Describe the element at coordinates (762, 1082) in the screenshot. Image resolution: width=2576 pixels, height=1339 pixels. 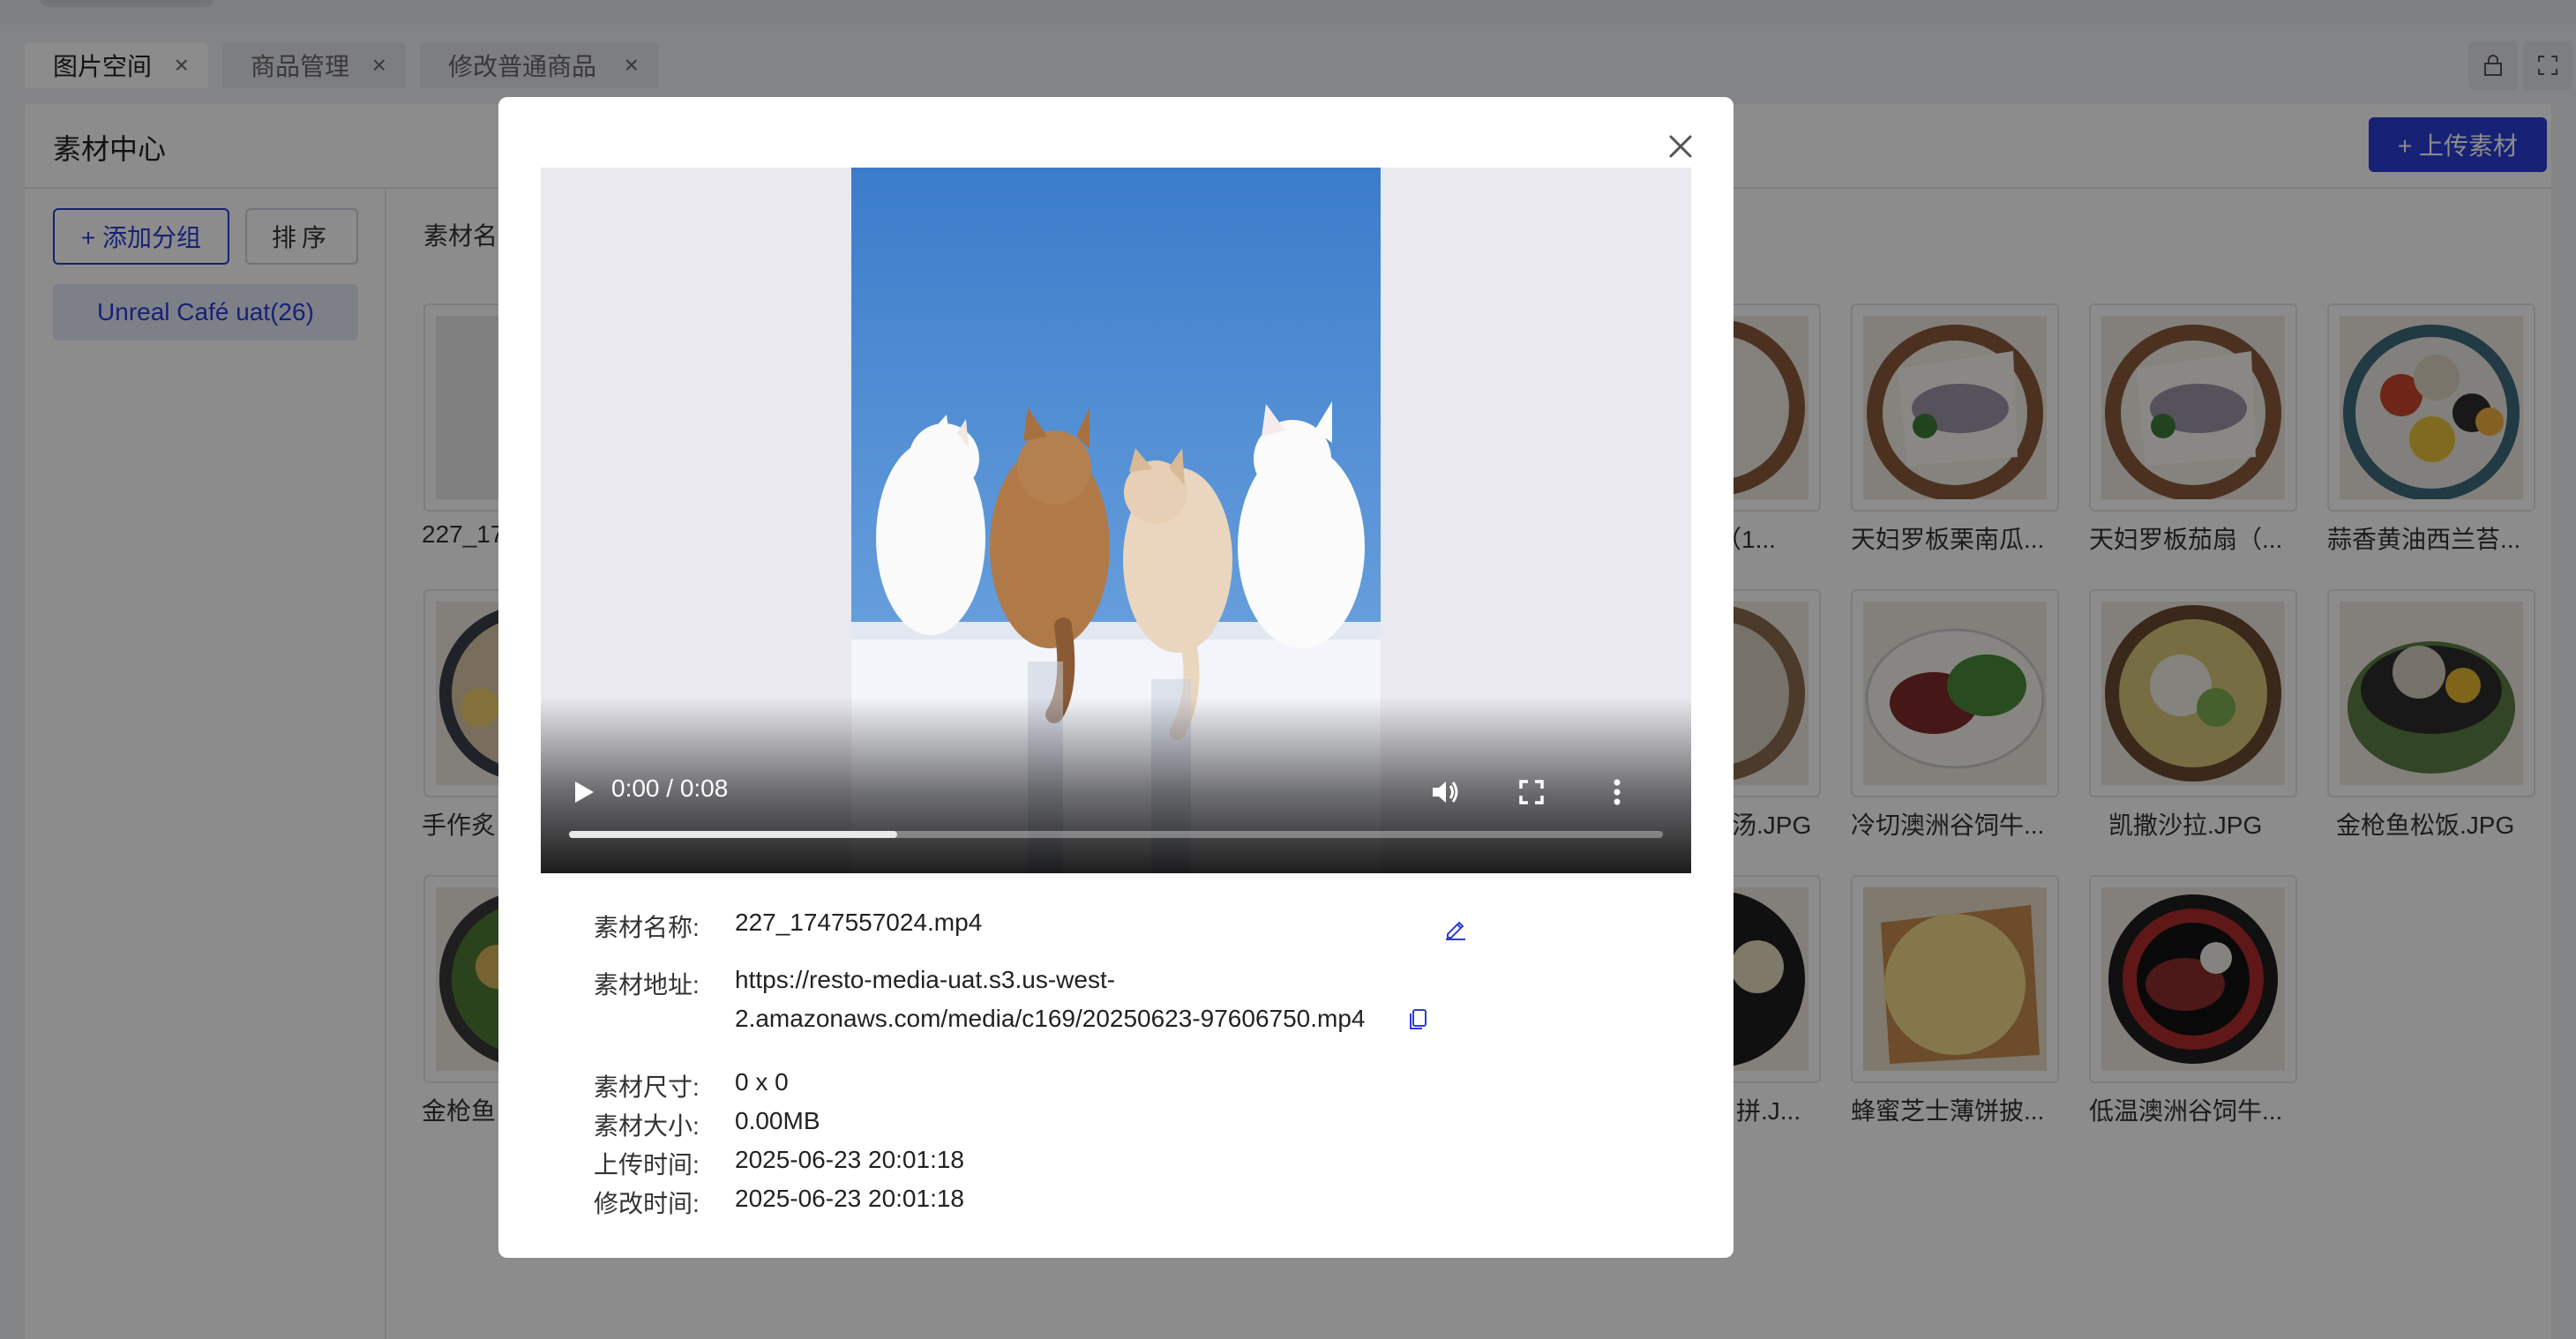
I see `material-size-value: 0 x 0` at that location.